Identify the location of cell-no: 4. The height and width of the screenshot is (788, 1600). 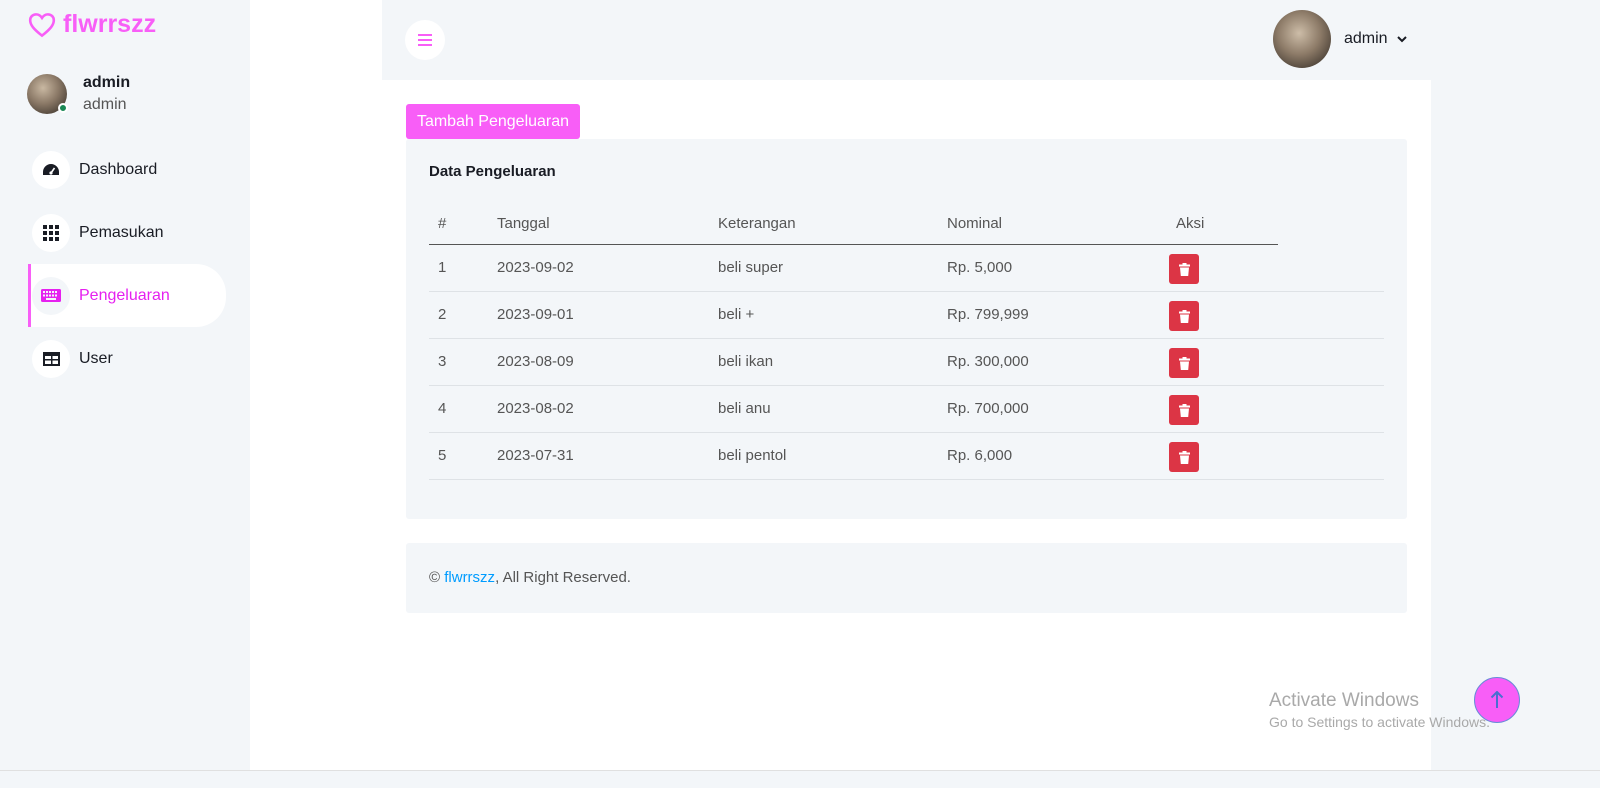
(442, 408).